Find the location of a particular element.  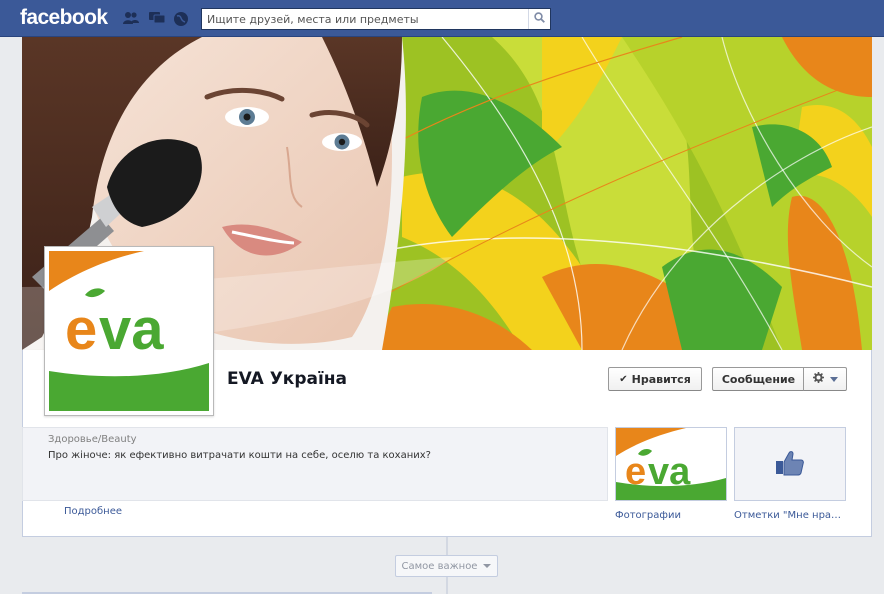

message-button: Сообщение is located at coordinates (758, 379).